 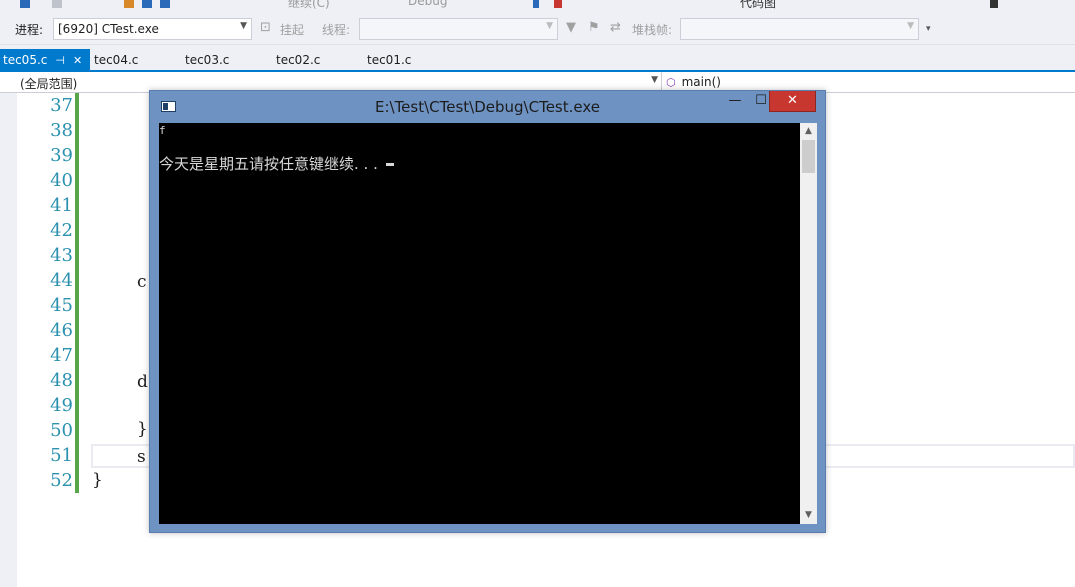 What do you see at coordinates (29, 30) in the screenshot?
I see `process-label: 进程:` at bounding box center [29, 30].